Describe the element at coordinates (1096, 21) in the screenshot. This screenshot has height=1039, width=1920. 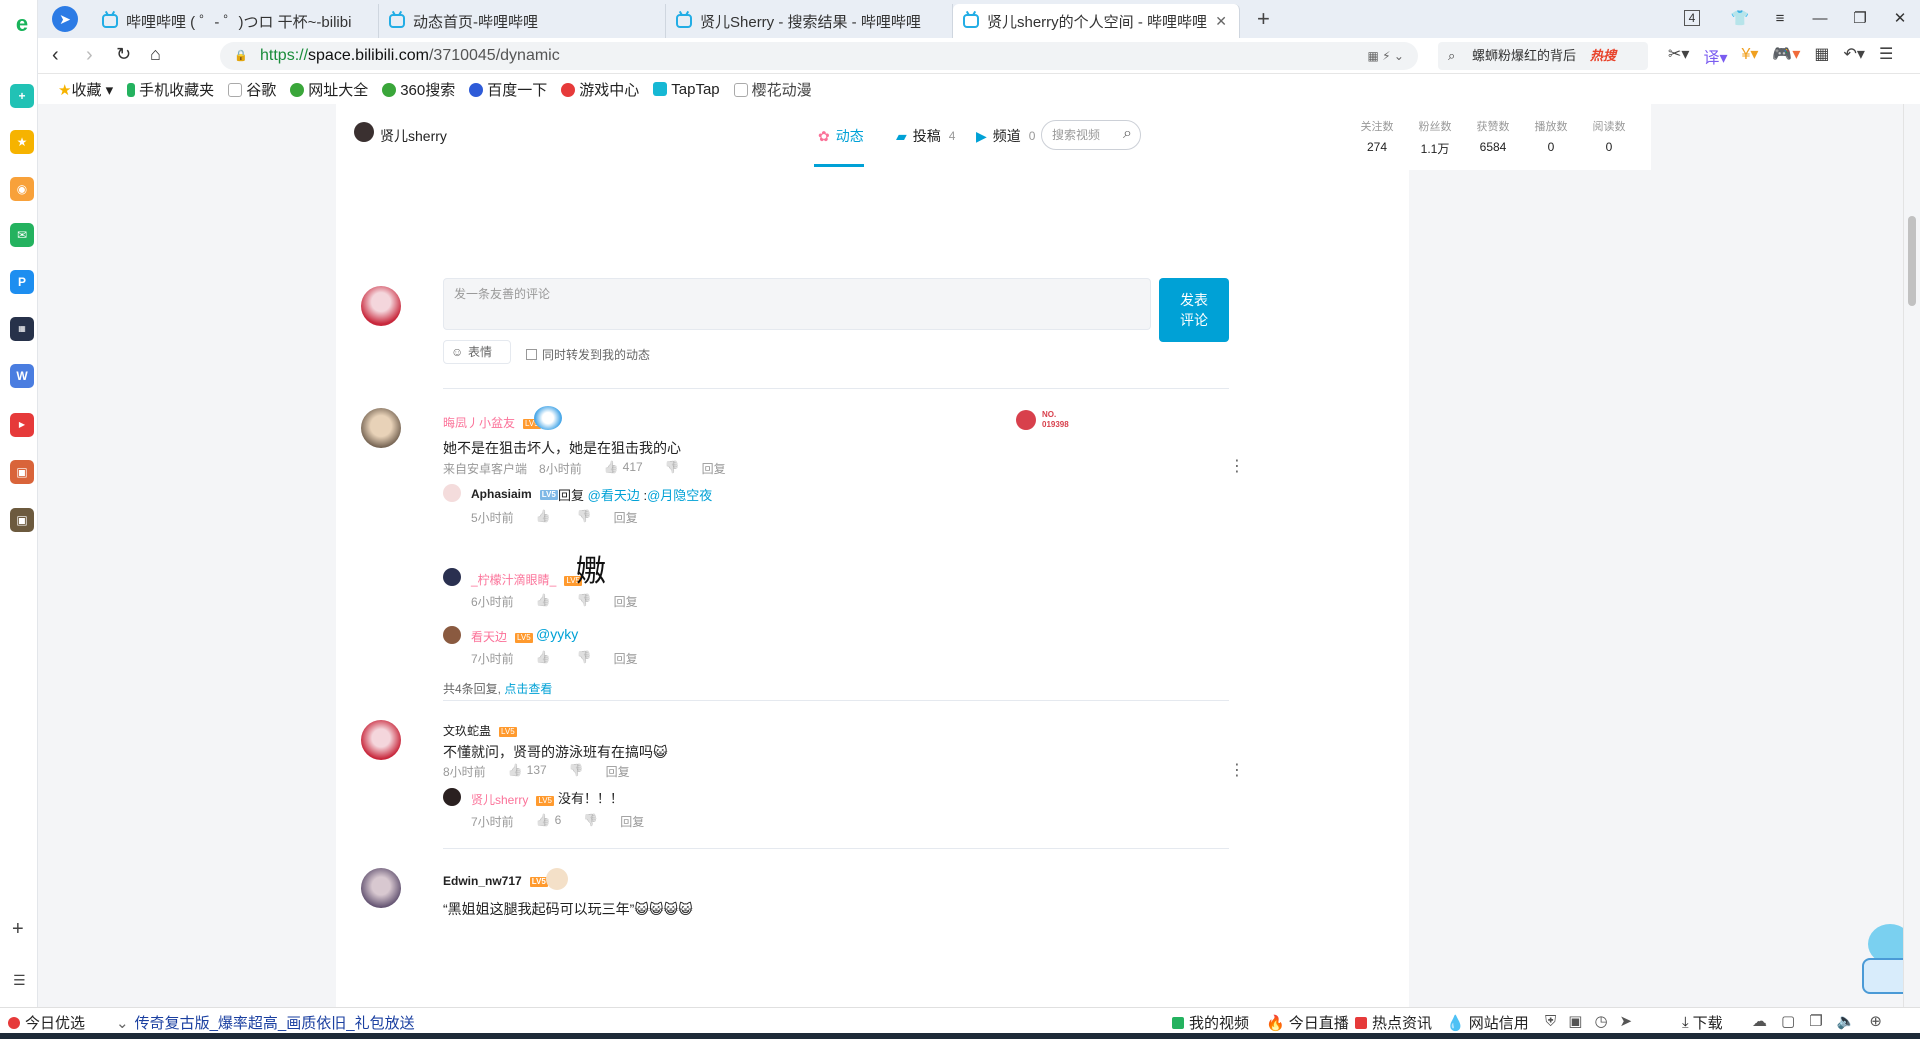
I see `tab-personal-space: 贤儿sherry的个人空间 - 哔哩哔哩 ✕` at that location.